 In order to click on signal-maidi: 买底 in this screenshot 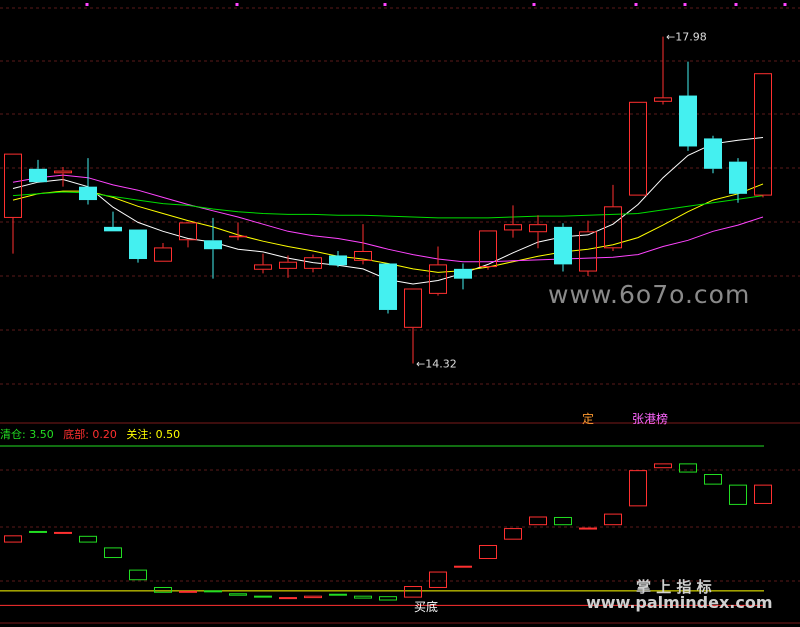, I will do `click(426, 607)`.